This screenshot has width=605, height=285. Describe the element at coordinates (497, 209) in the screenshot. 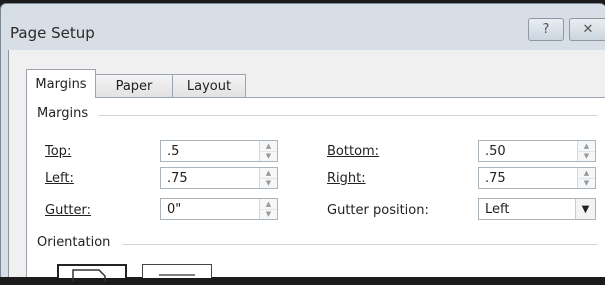

I see `gutter-position-value: Left` at that location.